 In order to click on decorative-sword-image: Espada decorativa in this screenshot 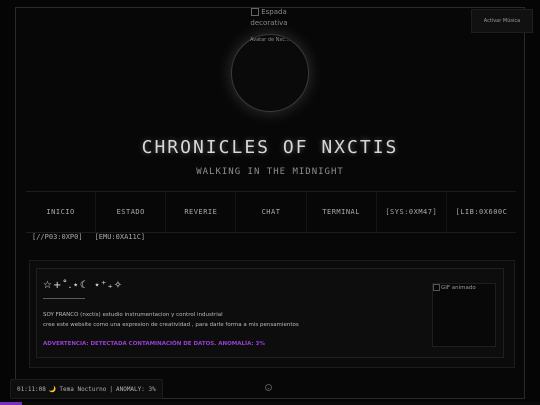, I will do `click(269, 17)`.